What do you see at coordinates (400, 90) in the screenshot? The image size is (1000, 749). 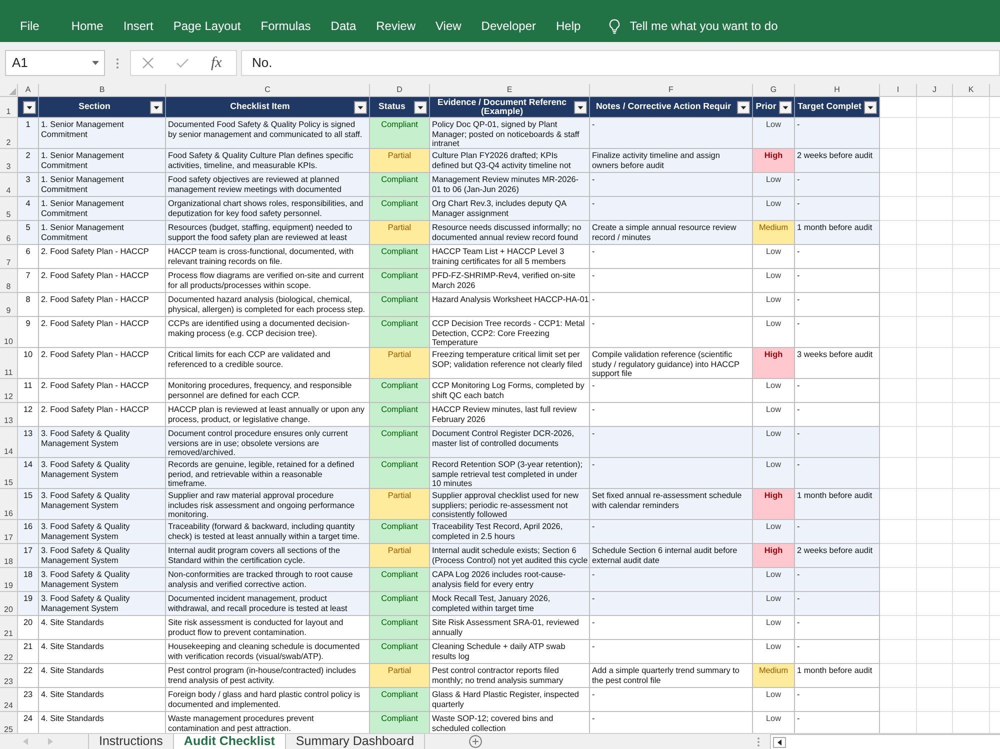 I see `column-header: D` at bounding box center [400, 90].